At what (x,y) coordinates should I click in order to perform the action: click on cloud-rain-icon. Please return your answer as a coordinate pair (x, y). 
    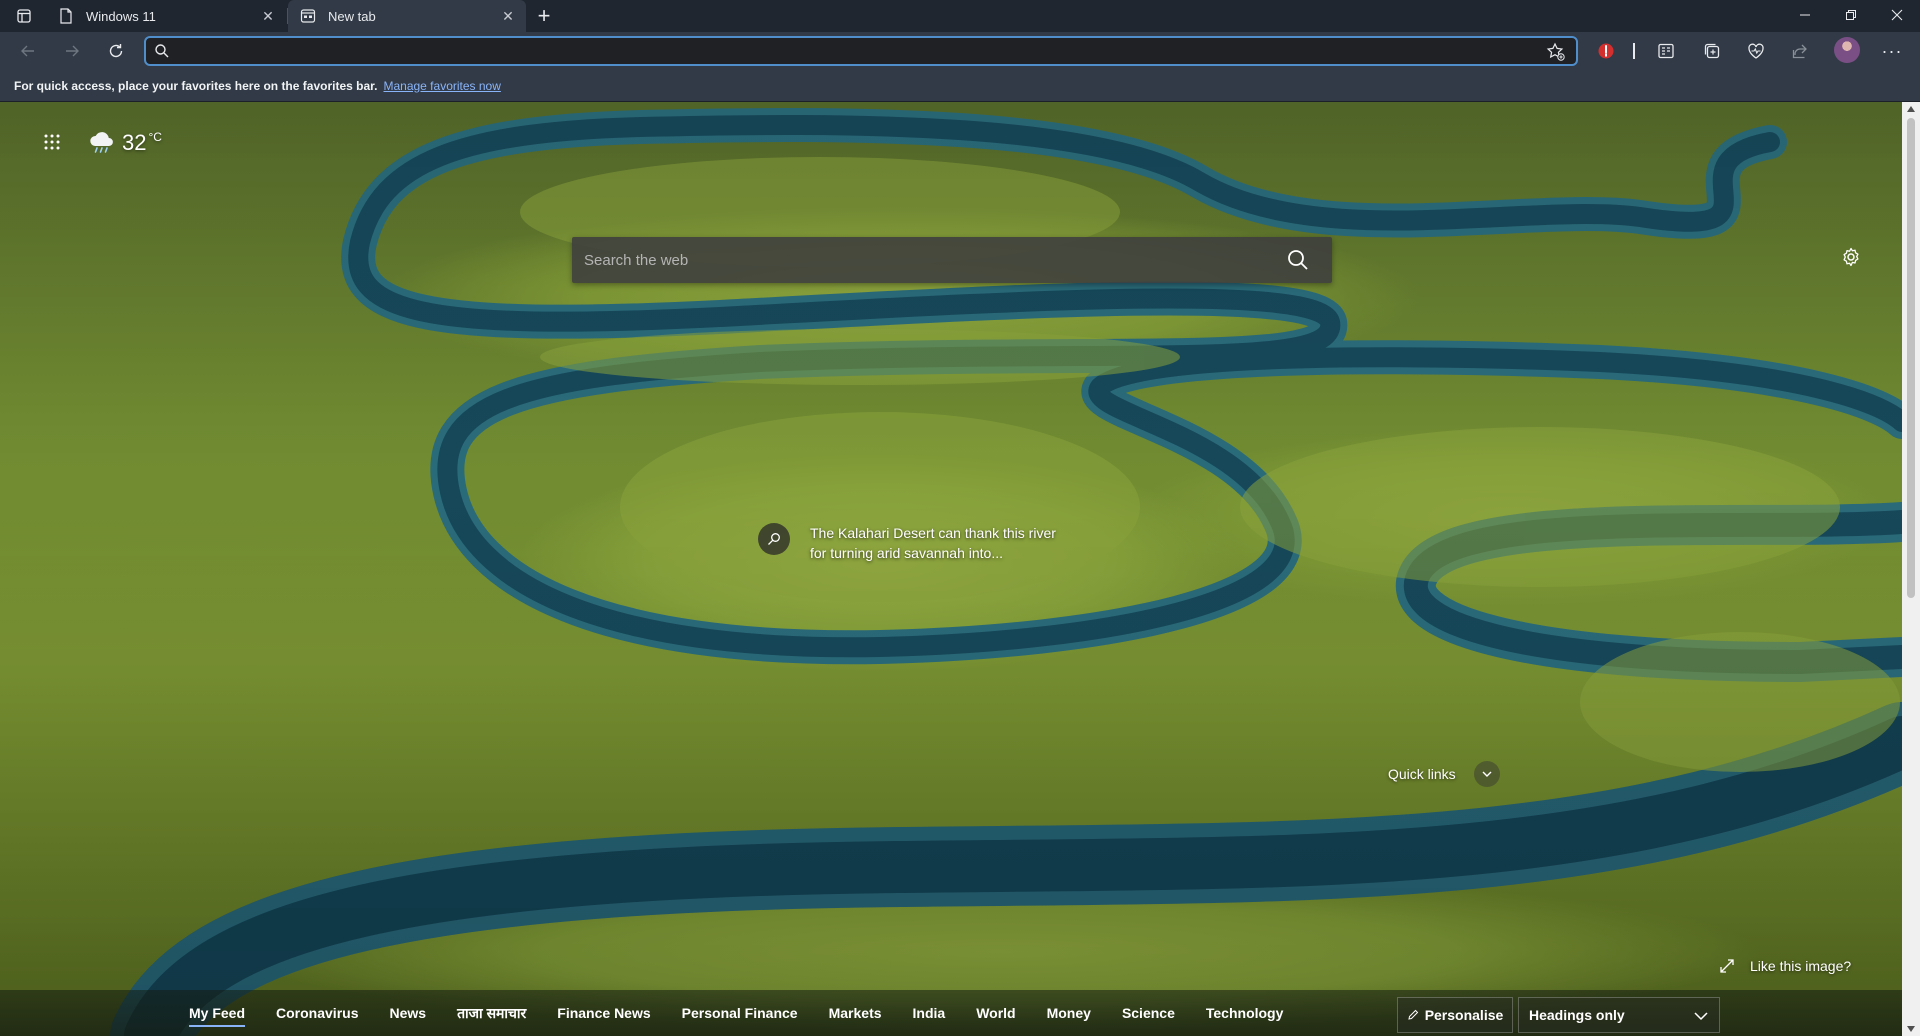
    Looking at the image, I should click on (101, 142).